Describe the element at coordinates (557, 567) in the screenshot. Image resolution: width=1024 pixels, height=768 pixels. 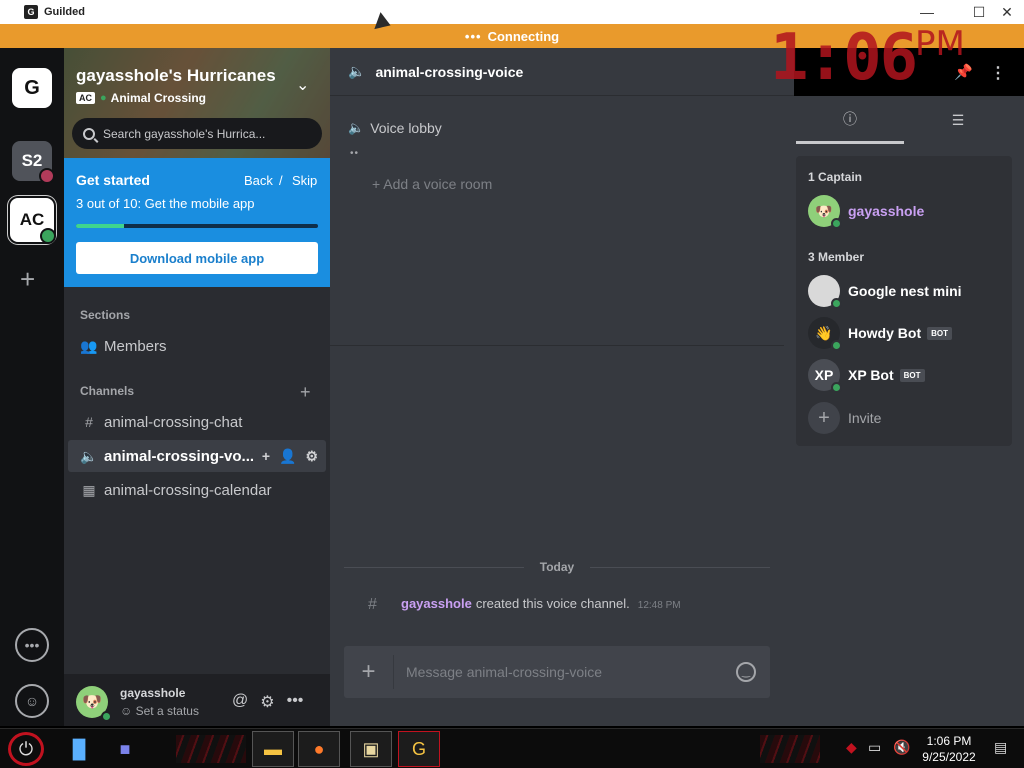
I see `date-separator-label: Today` at that location.